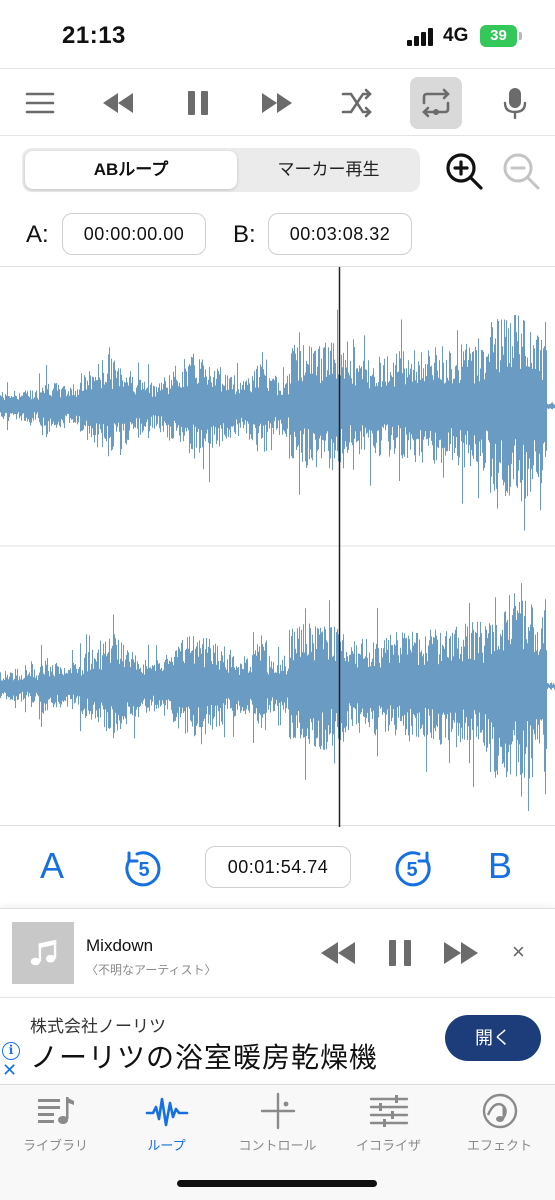  I want to click on skip-forward-button: 5, so click(413, 868).